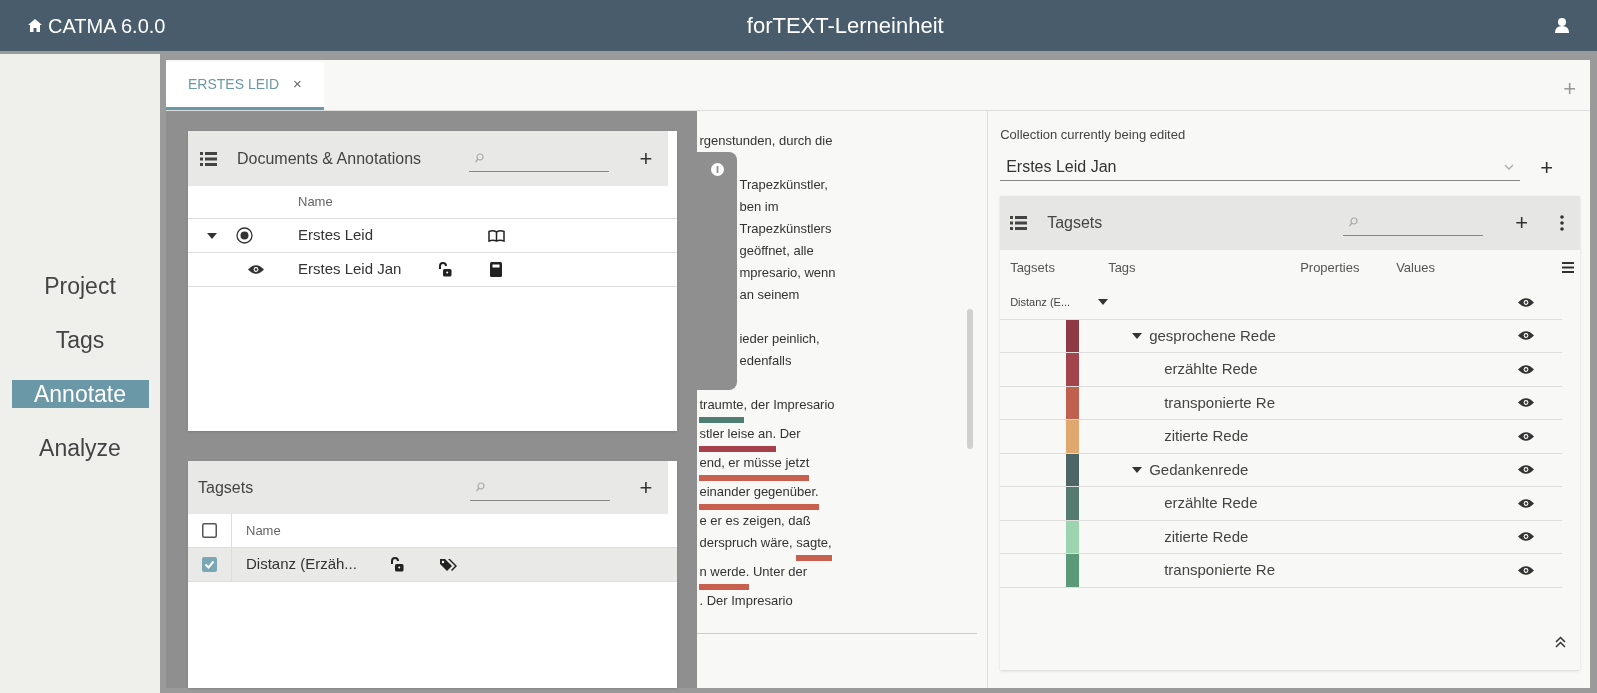 This screenshot has height=693, width=1597. I want to click on user-icon, so click(1562, 25).